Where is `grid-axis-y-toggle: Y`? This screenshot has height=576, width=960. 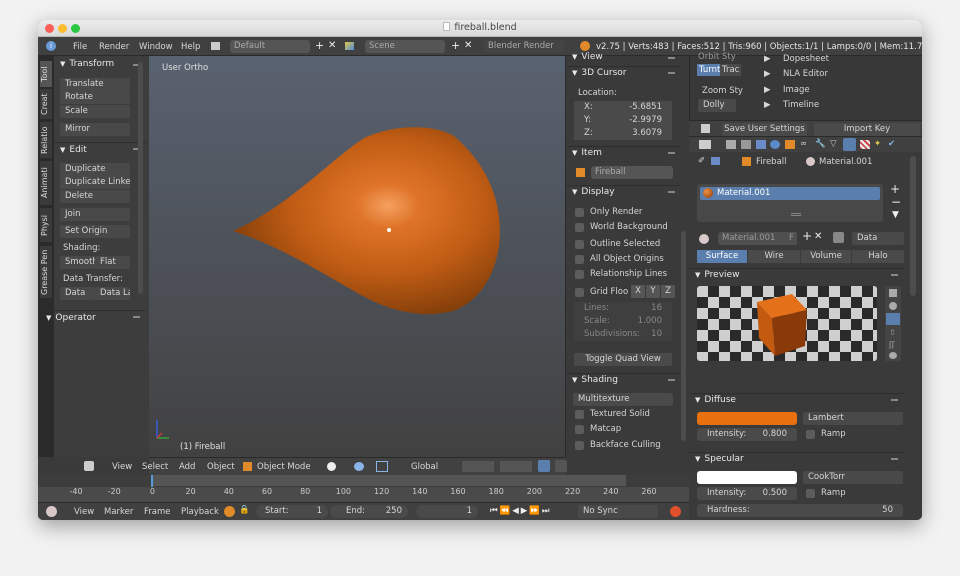 grid-axis-y-toggle: Y is located at coordinates (653, 291).